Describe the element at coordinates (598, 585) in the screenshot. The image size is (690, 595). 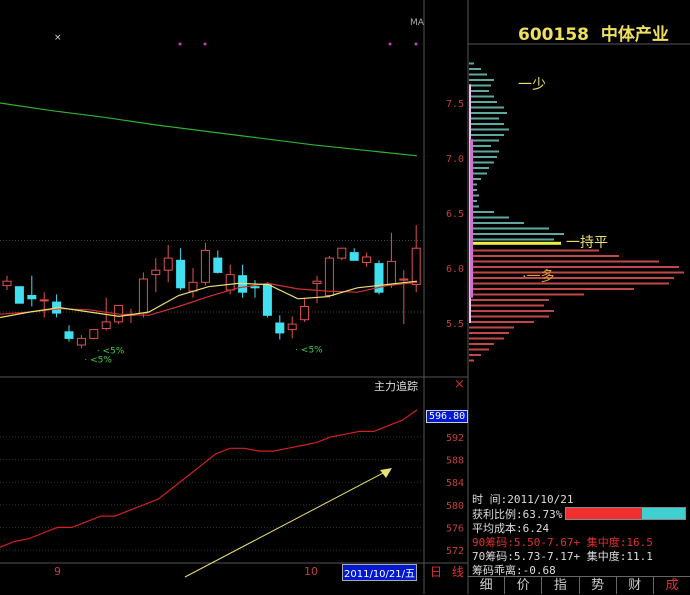
I see `tab-trend: 势` at that location.